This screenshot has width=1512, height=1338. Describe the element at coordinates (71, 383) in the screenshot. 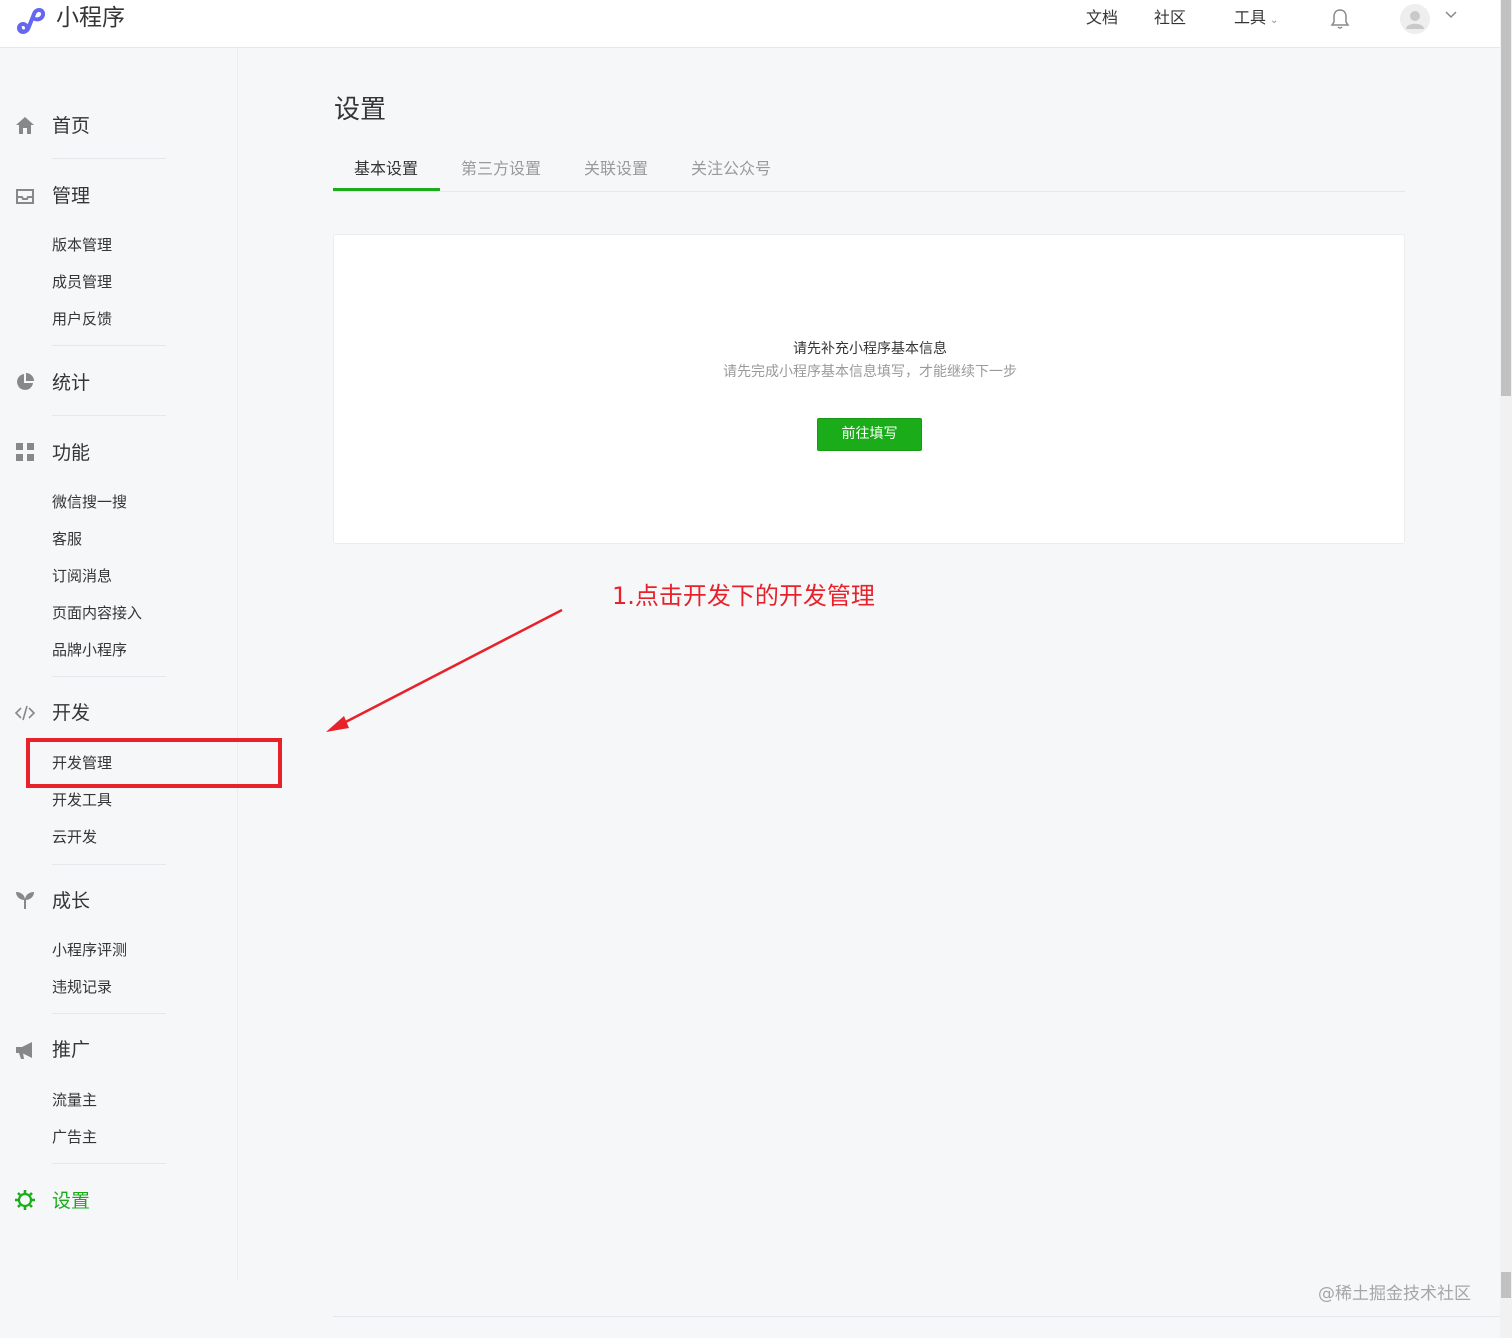

I see `sidebar-item-stats: 统计` at that location.